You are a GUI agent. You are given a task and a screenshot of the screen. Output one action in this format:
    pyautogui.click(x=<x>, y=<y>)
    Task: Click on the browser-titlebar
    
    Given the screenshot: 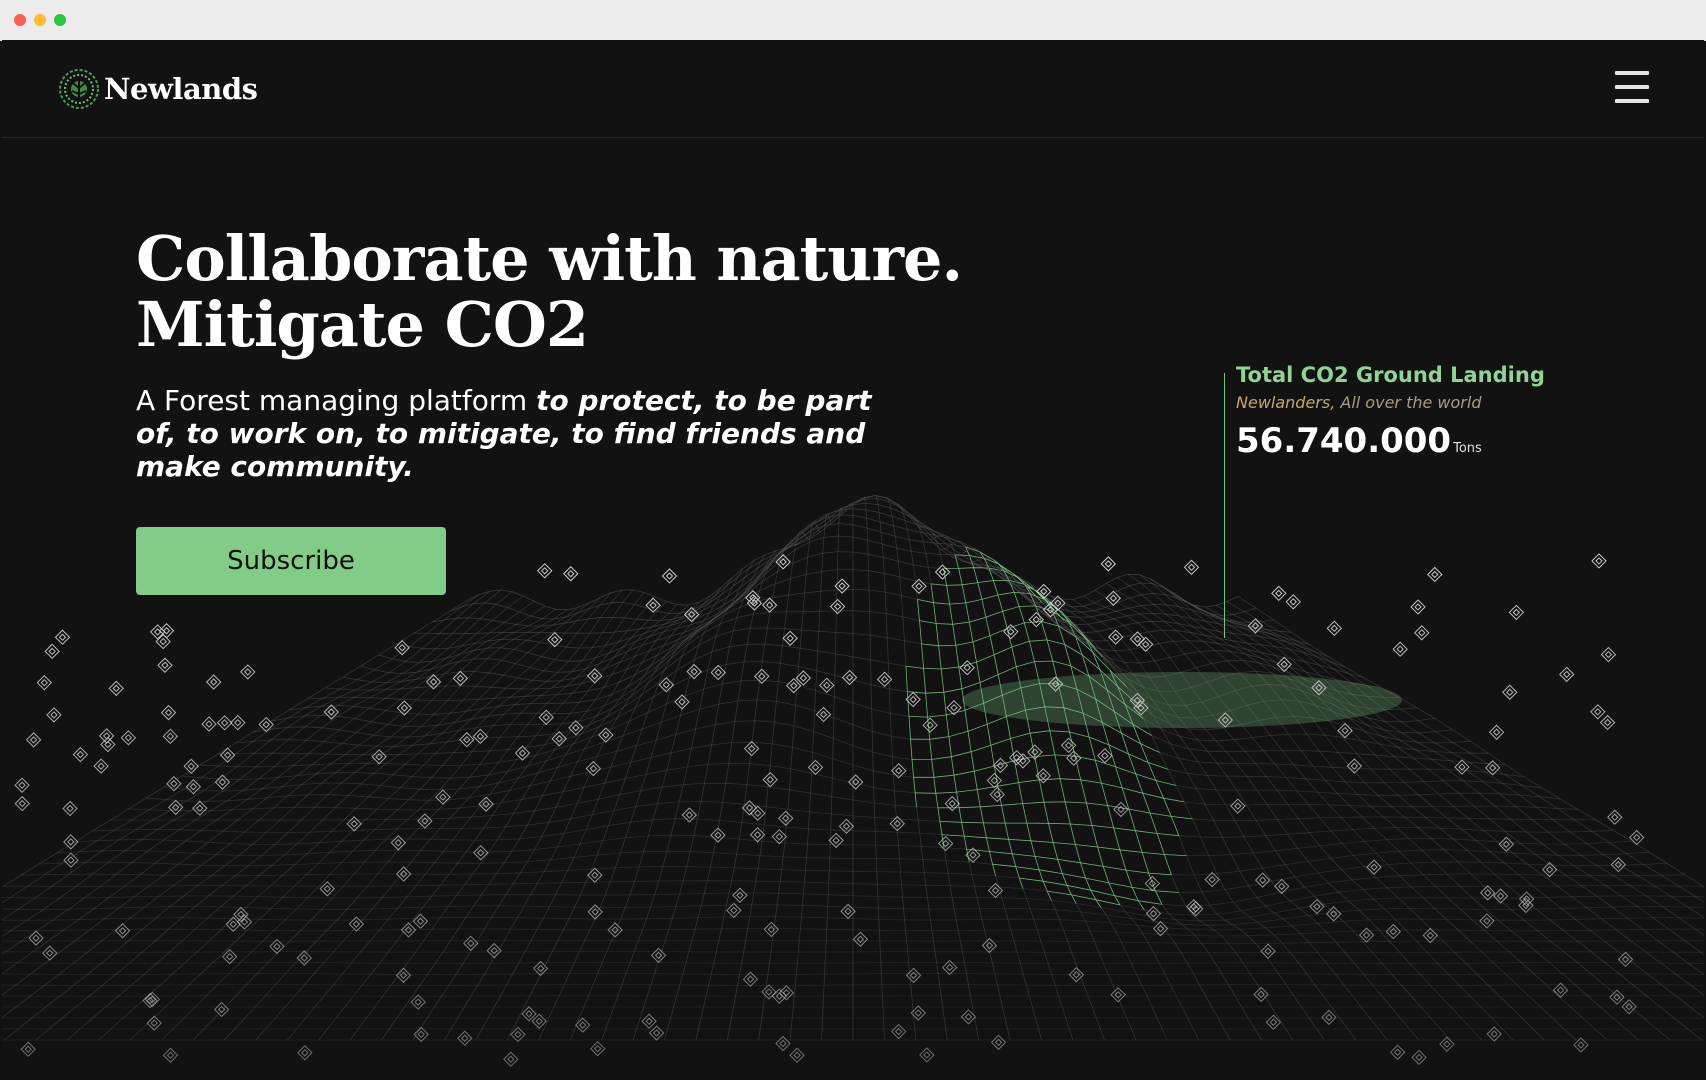 What is the action you would take?
    pyautogui.click(x=853, y=20)
    